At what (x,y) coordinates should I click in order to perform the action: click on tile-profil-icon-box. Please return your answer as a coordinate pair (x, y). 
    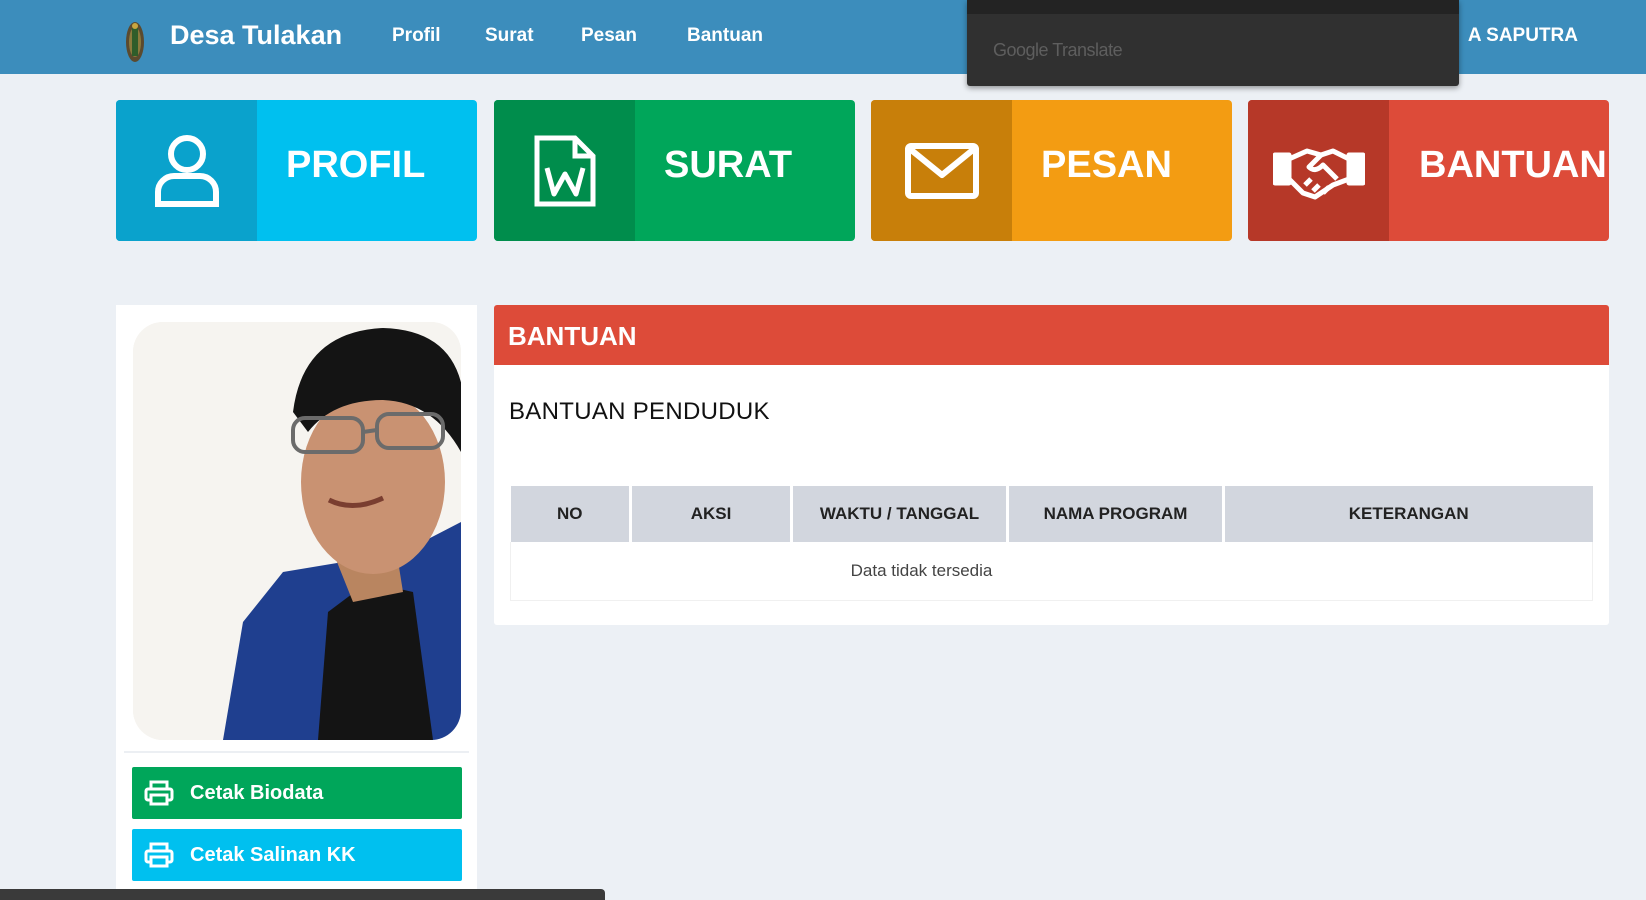
    Looking at the image, I should click on (186, 170).